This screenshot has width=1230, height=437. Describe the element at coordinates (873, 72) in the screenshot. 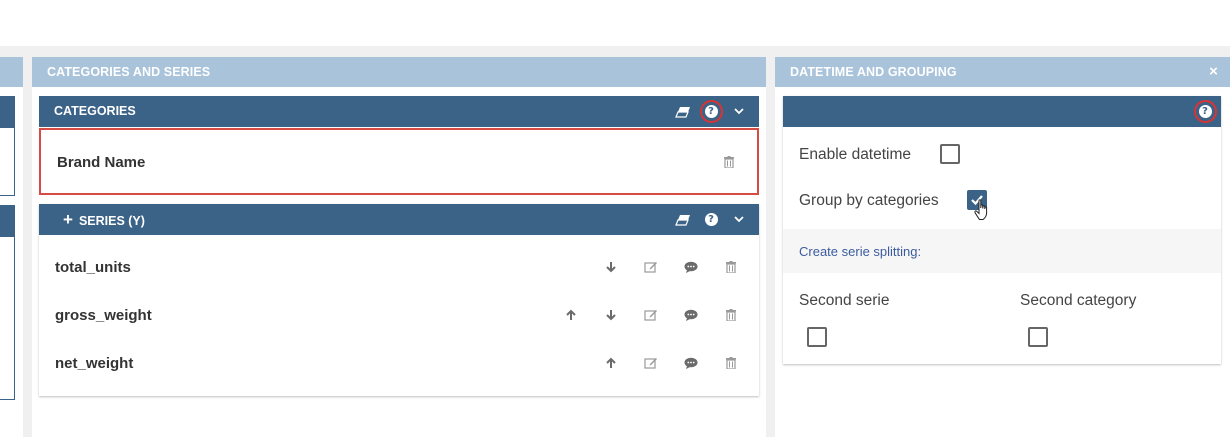

I see `panel-title-text: DATETIME AND GROUPING` at that location.